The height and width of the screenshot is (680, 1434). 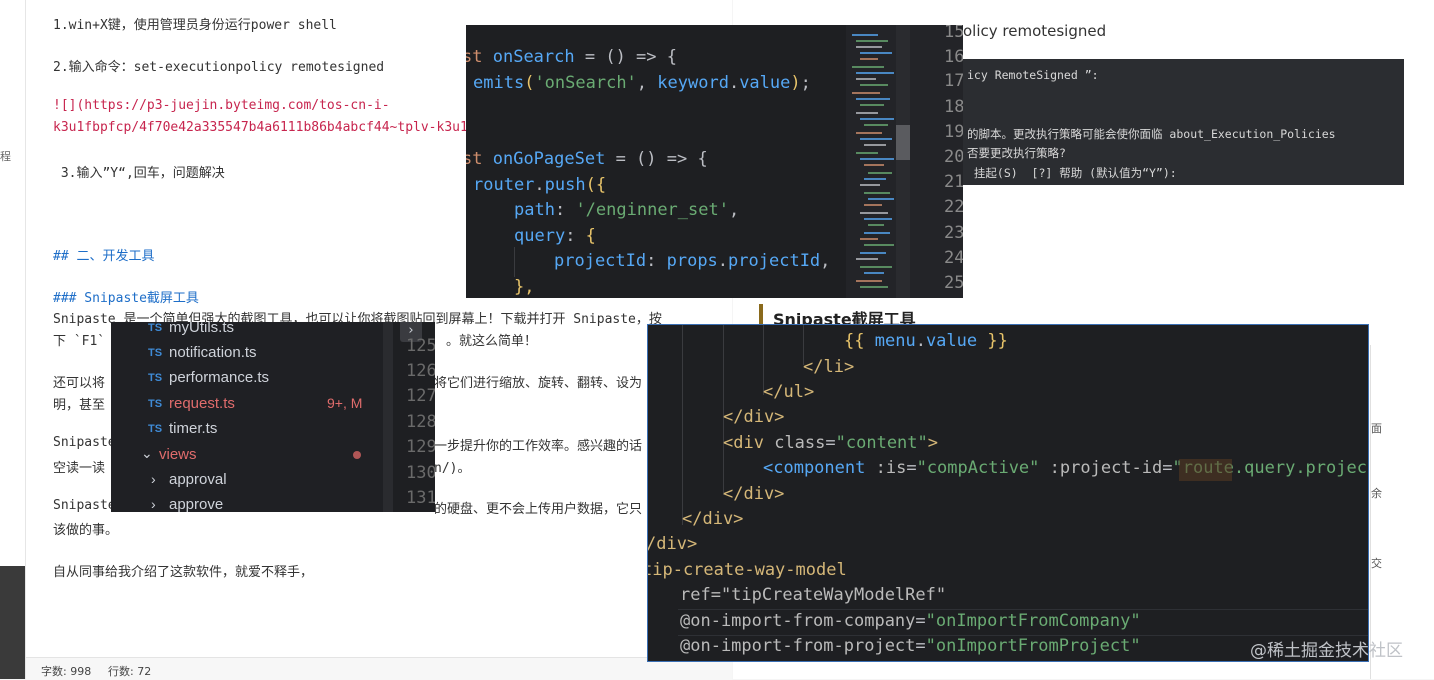 What do you see at coordinates (86, 530) in the screenshot?
I see `editor-line: 该做的事。` at bounding box center [86, 530].